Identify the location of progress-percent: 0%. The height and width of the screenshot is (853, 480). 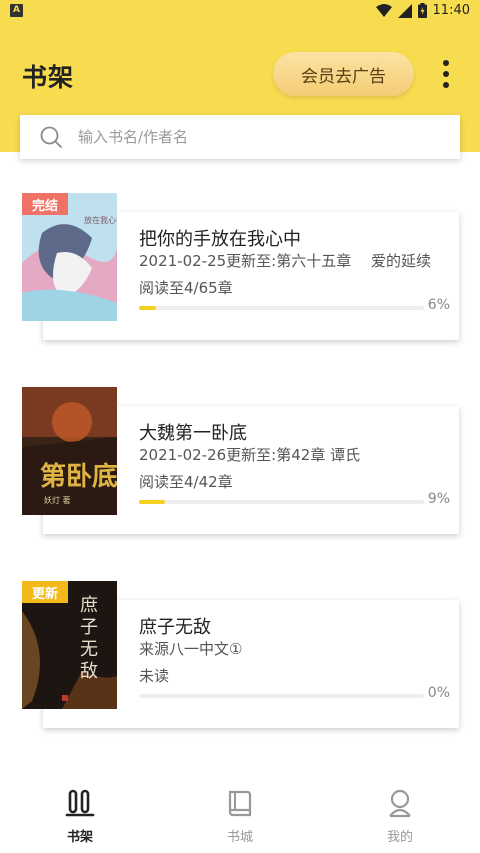
(438, 693).